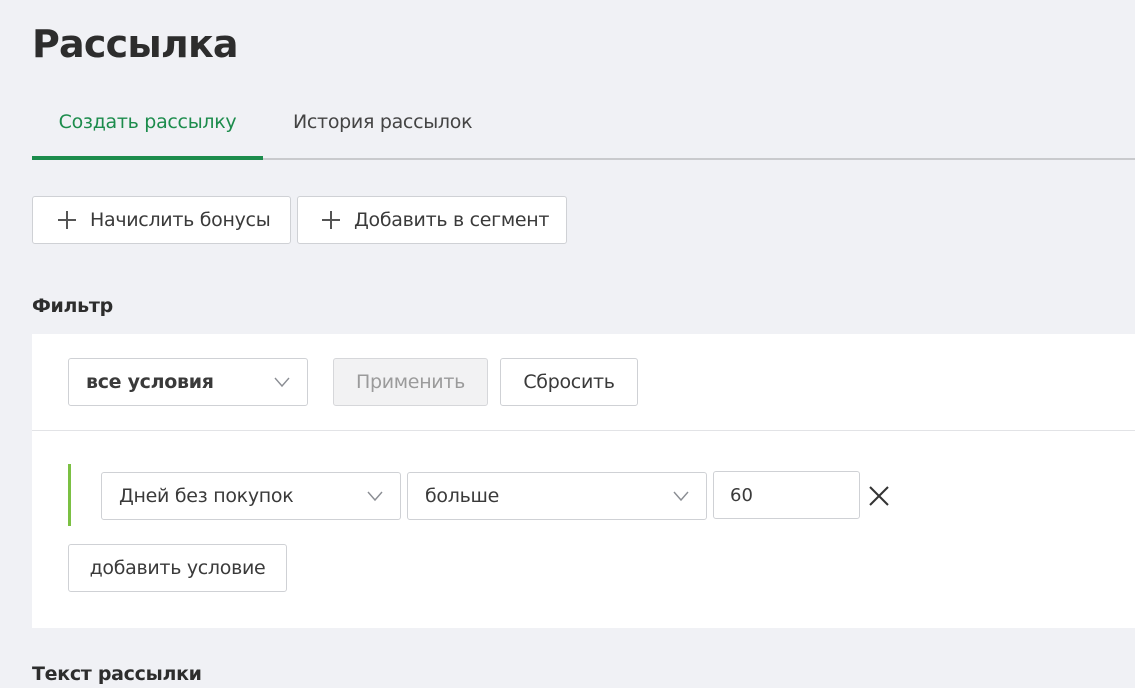 This screenshot has height=688, width=1135. I want to click on add-to-segment-button: Добавить в сегмент, so click(432, 220).